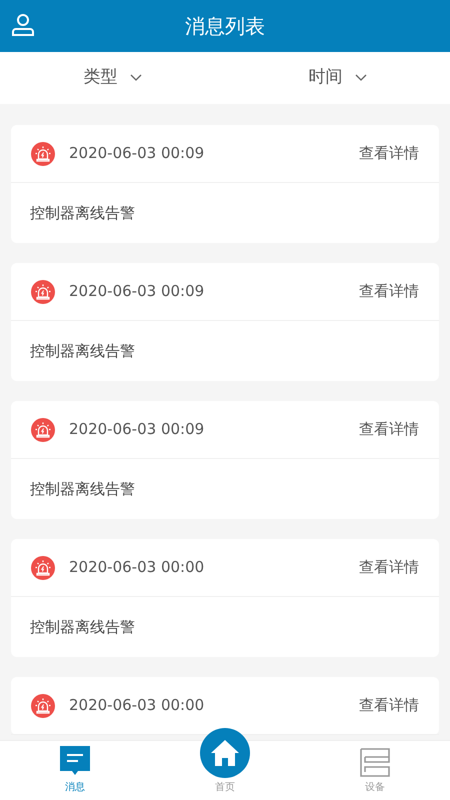 Image resolution: width=450 pixels, height=800 pixels. I want to click on user-icon, so click(23, 25).